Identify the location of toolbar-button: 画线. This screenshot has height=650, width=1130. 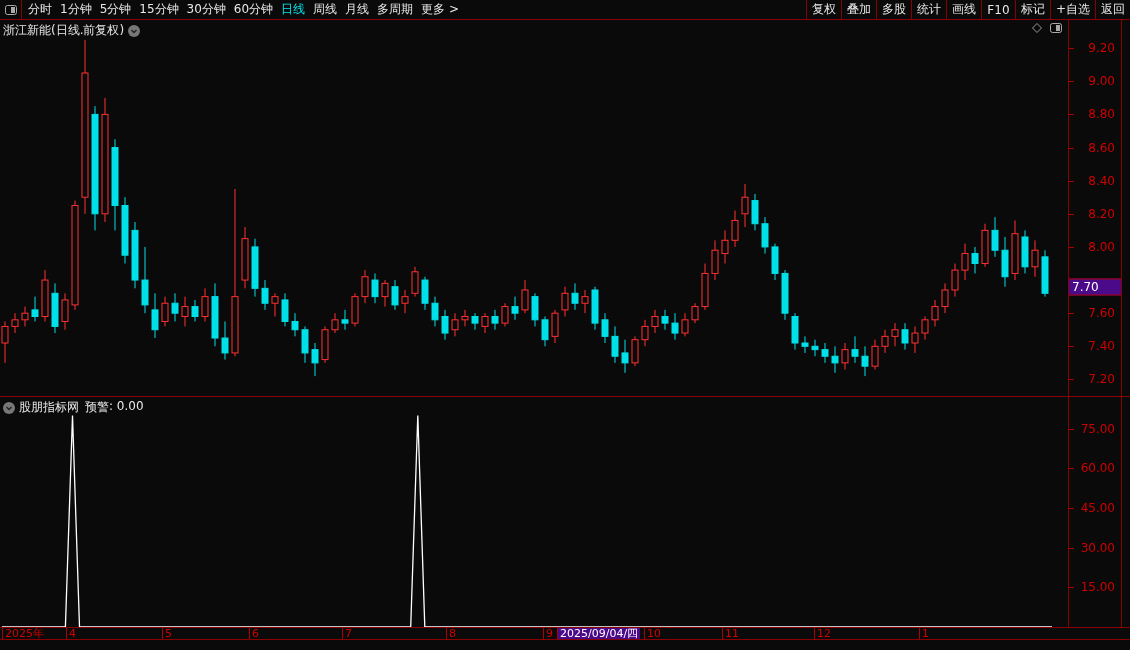
(963, 9).